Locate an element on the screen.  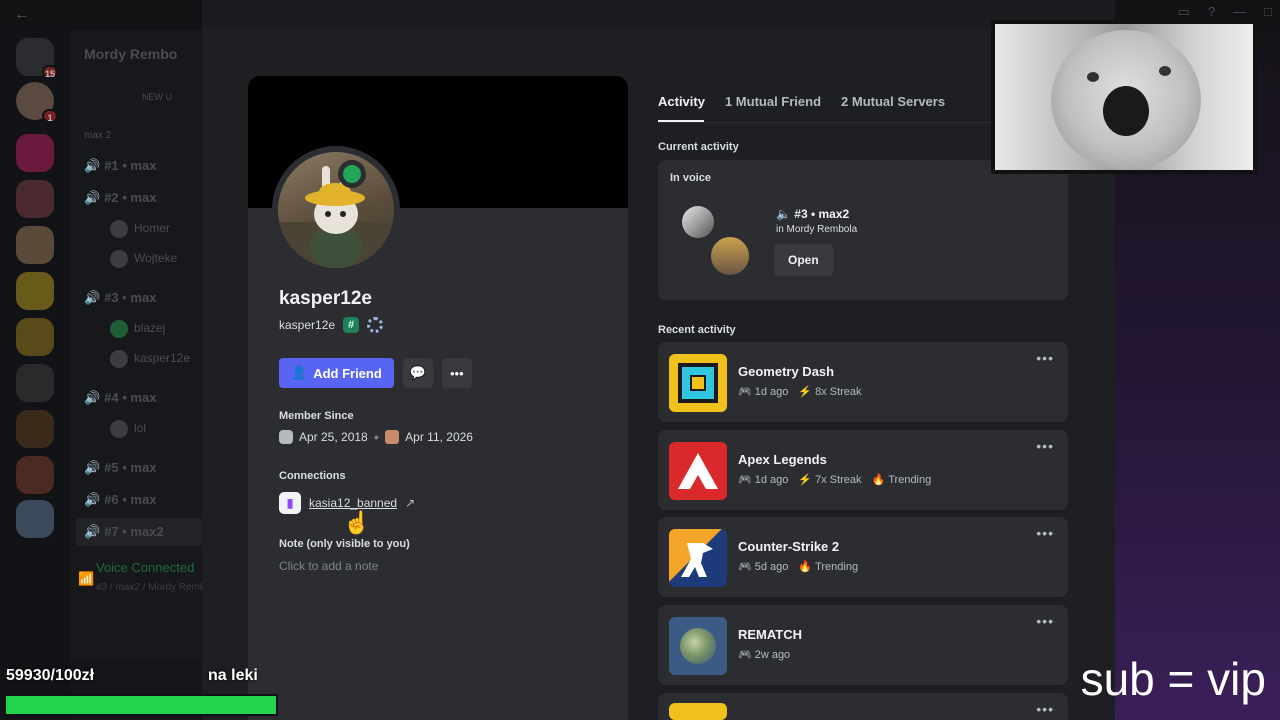
activity-name: REMATCH is located at coordinates (770, 634).